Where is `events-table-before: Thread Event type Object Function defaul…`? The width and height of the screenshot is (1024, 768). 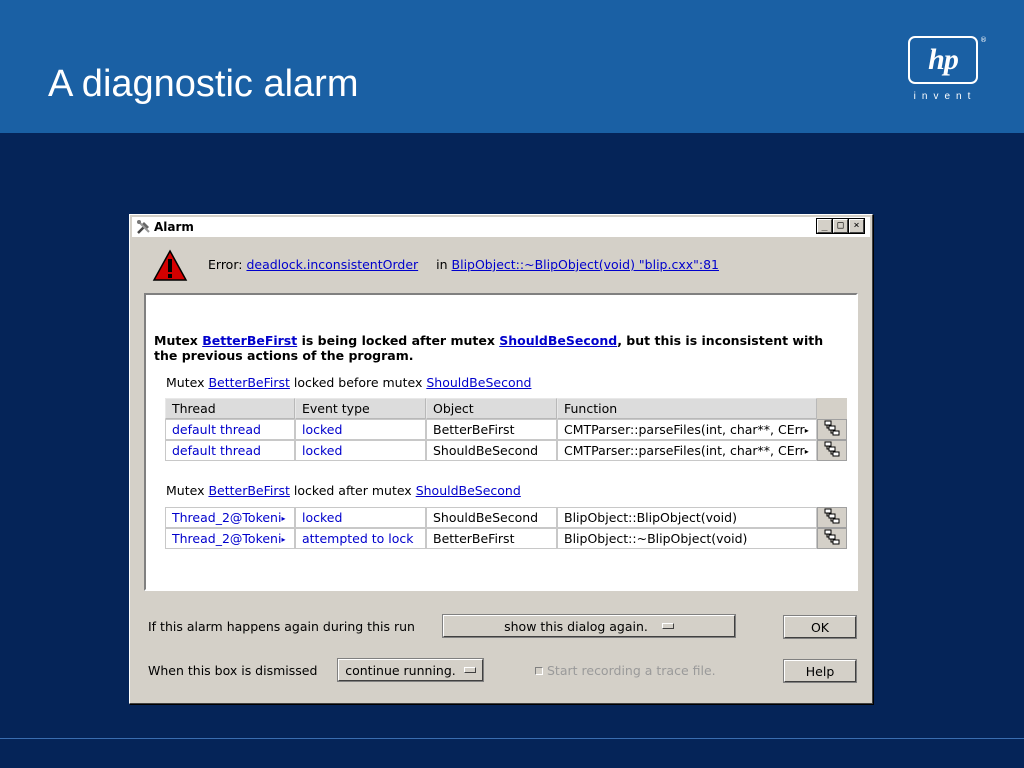 events-table-before: Thread Event type Object Function defaul… is located at coordinates (506, 429).